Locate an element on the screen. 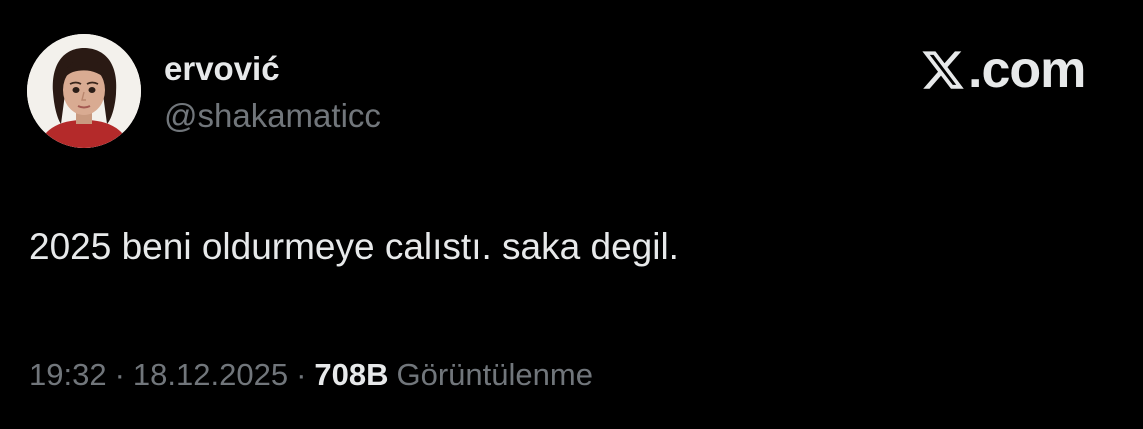  author-handle: @shakamaticc is located at coordinates (272, 116).